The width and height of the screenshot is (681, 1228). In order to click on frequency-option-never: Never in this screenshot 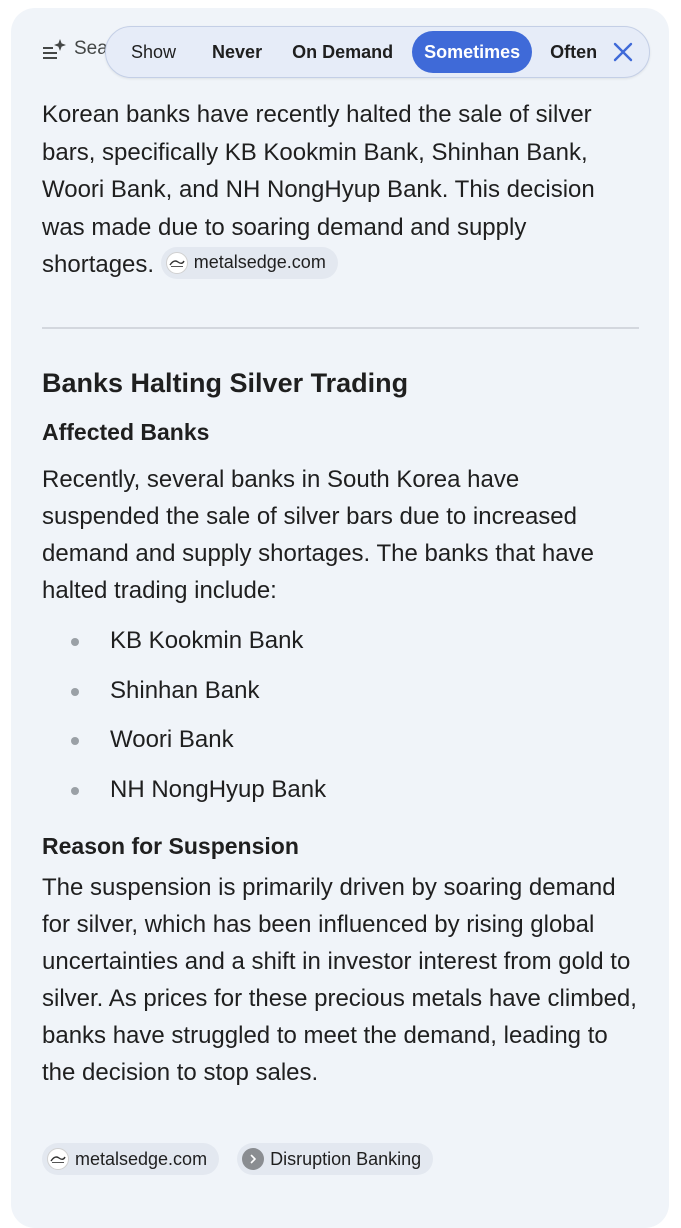, I will do `click(237, 52)`.